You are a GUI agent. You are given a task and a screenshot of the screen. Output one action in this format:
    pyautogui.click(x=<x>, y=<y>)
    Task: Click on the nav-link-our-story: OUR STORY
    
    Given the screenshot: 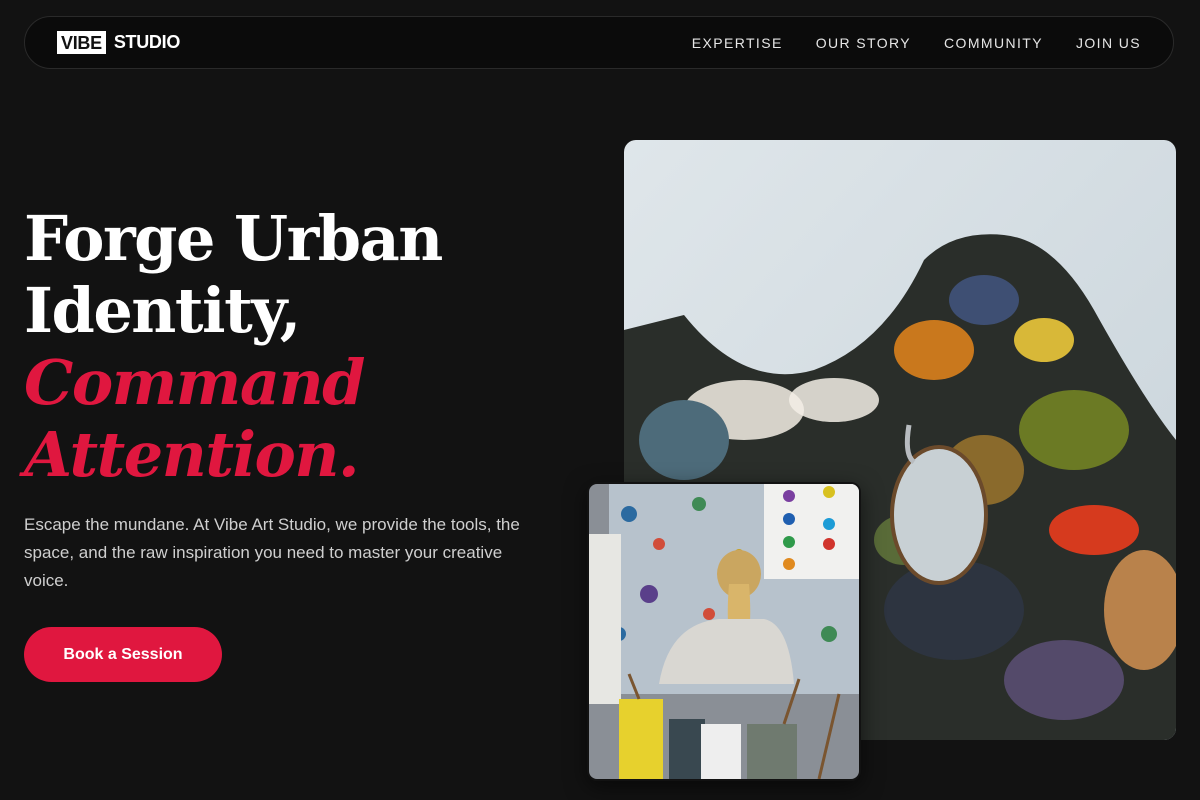 What is the action you would take?
    pyautogui.click(x=863, y=43)
    